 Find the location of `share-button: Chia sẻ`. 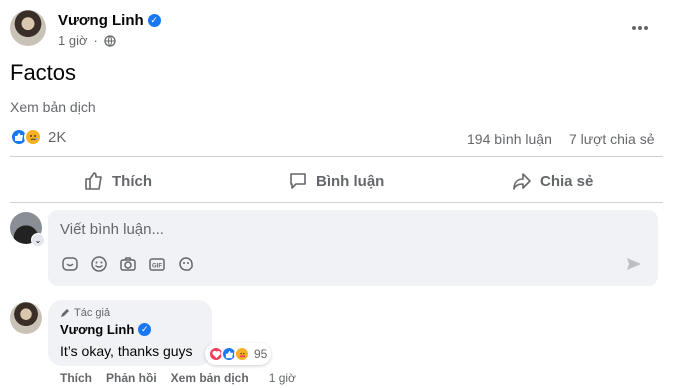

share-button: Chia sẻ is located at coordinates (552, 181).